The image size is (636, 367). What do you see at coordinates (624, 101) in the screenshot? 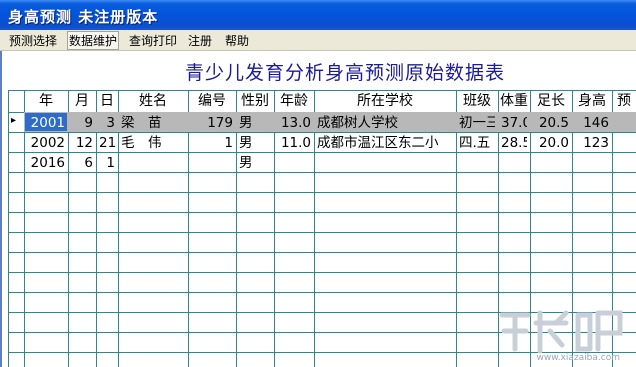
I see `column-header: 预` at bounding box center [624, 101].